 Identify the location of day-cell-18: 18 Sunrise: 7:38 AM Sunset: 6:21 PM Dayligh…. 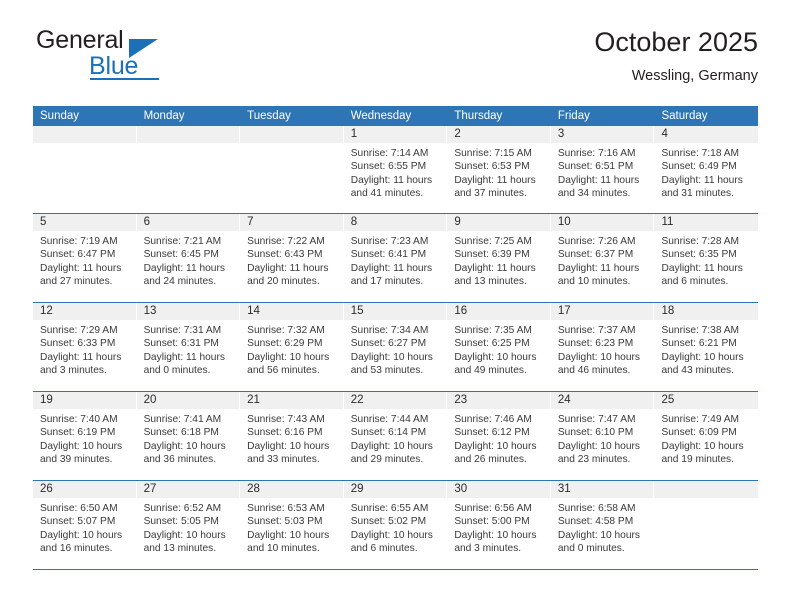
(706, 347).